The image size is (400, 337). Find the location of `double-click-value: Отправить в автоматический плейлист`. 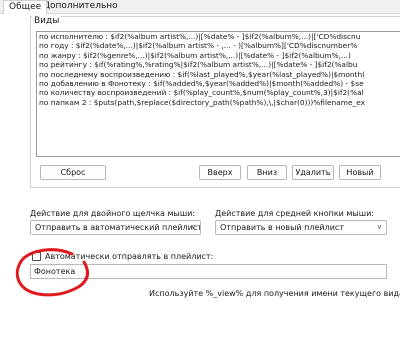

double-click-value: Отправить в автоматический плейлист is located at coordinates (118, 227).